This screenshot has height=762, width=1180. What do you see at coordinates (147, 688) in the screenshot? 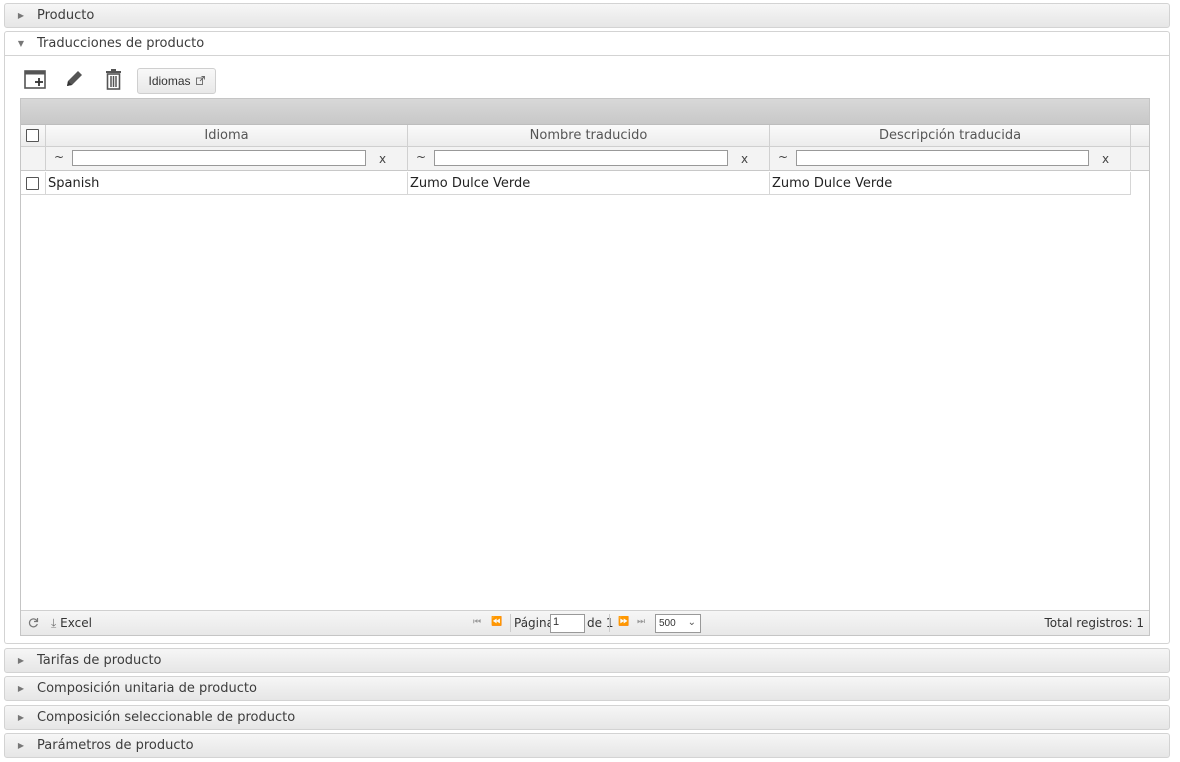
I see `section-label: Composición unitaria de producto` at bounding box center [147, 688].